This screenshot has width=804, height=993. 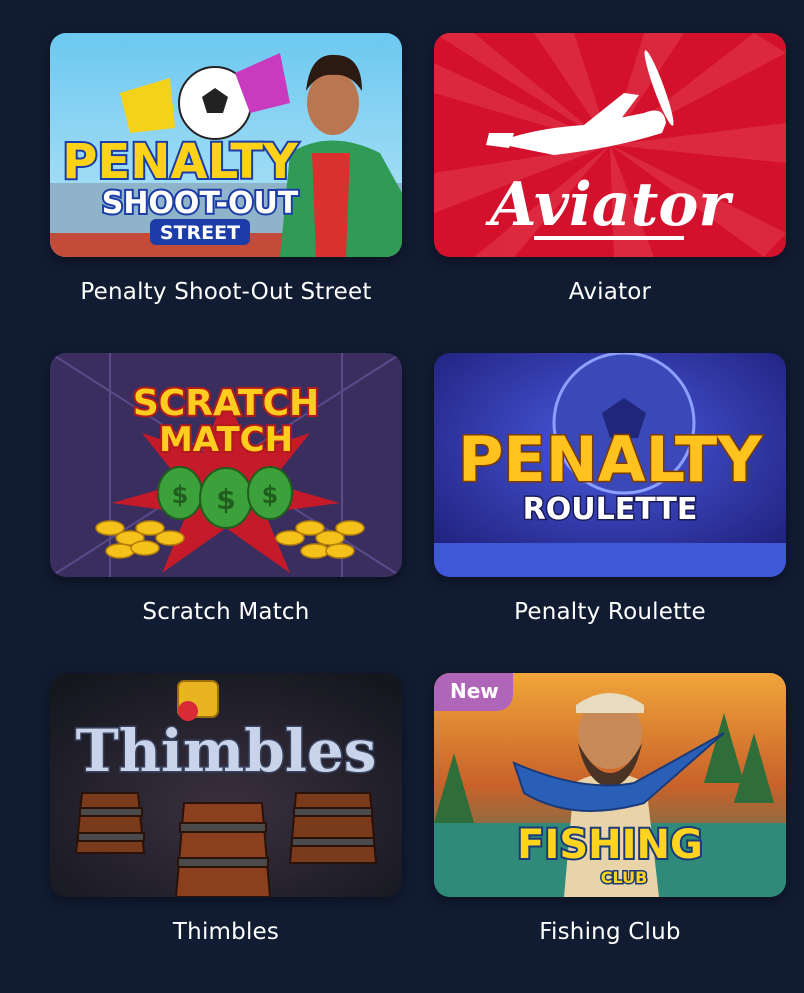 I want to click on game-card-scratch-match: SCRATCH MATCH $ $ $ Scratch Match, so click(x=226, y=513).